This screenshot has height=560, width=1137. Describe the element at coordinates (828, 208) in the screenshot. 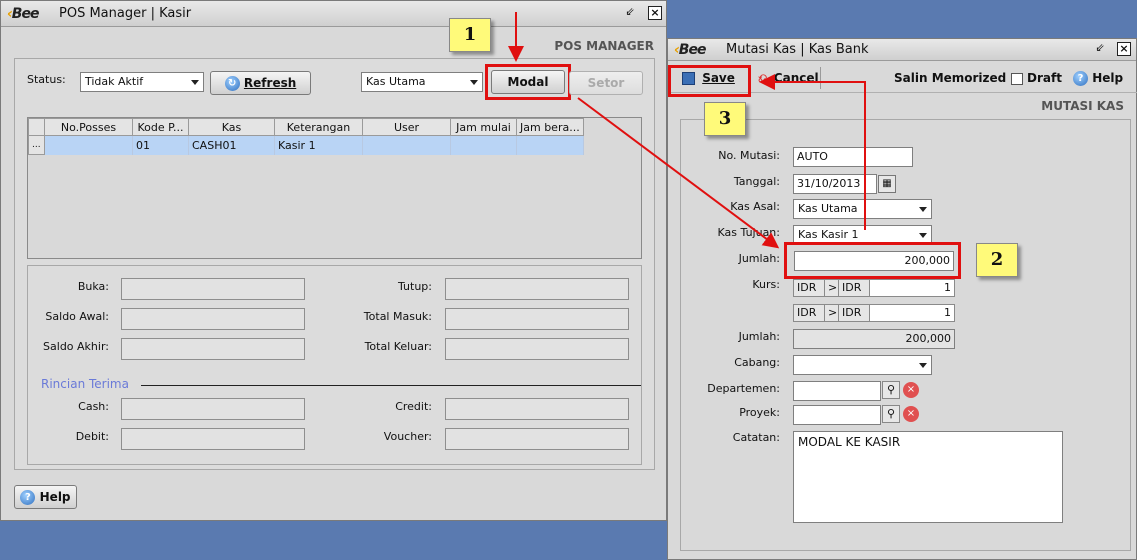

I see `kas-asal-value: Kas Utama` at that location.